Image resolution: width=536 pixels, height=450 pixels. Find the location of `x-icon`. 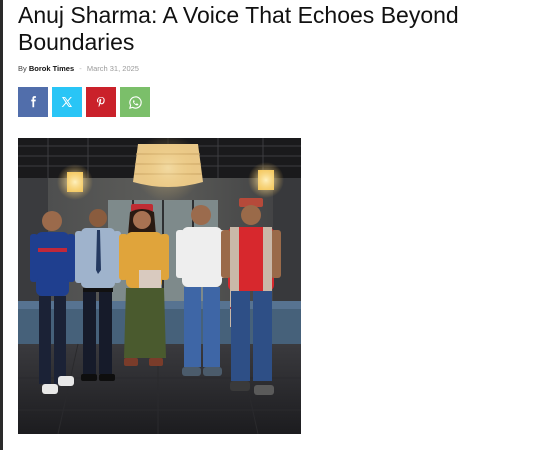

x-icon is located at coordinates (66, 102).